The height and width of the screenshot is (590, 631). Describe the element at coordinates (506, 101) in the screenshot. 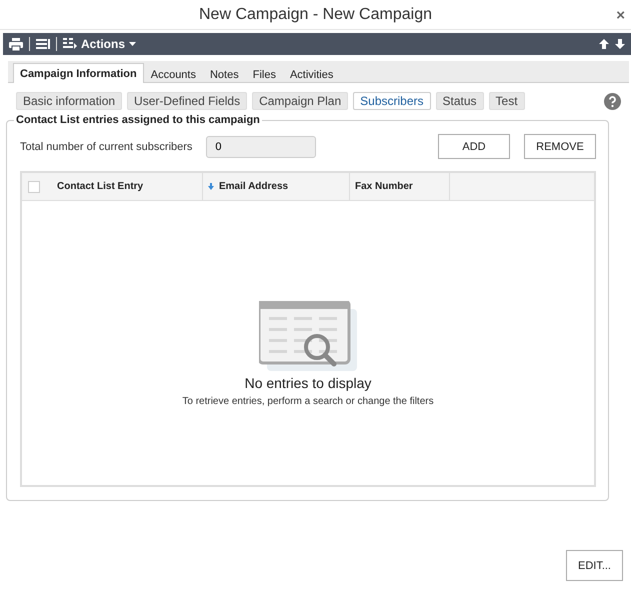

I see `sub-tab: Test` at that location.